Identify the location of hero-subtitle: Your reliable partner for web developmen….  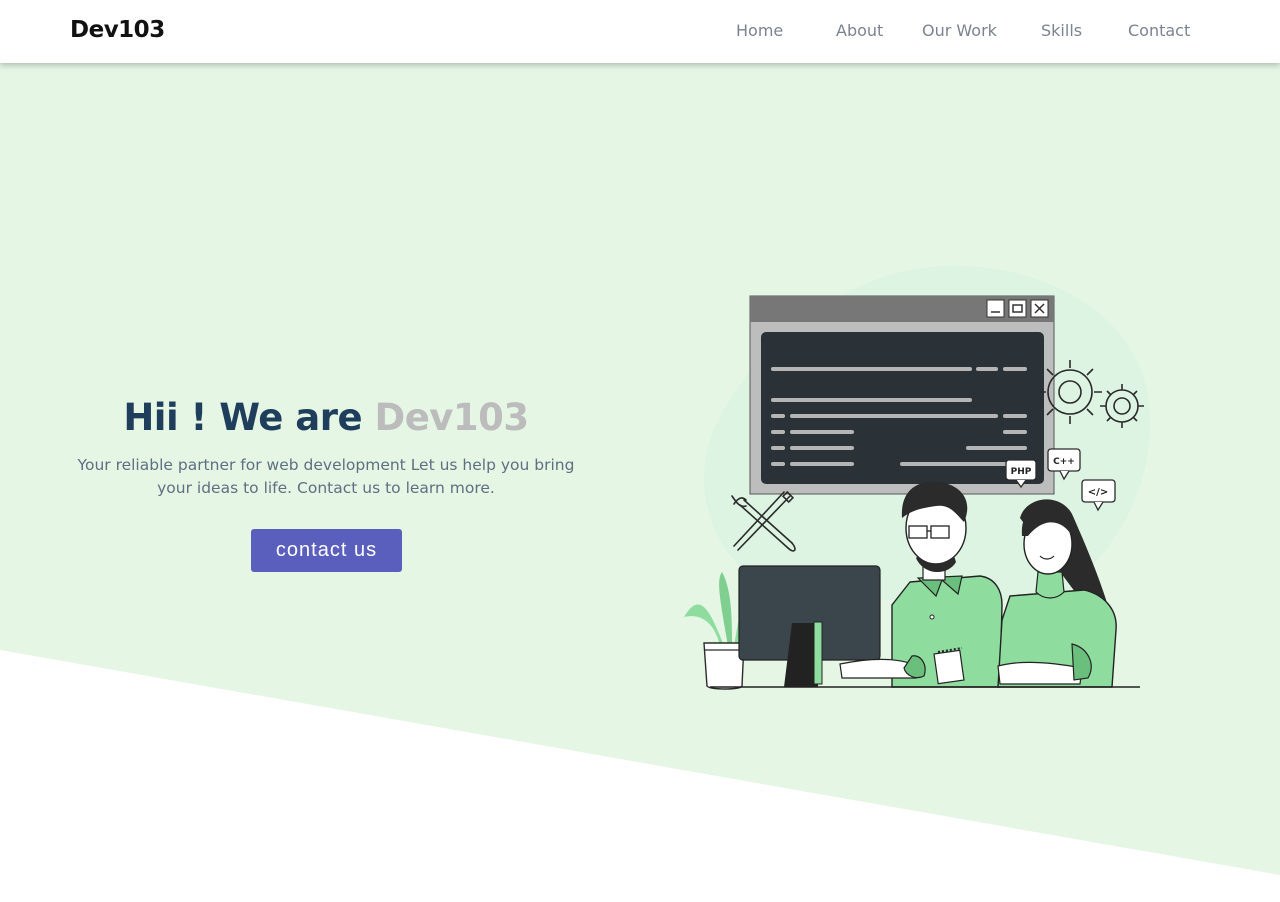
(326, 477).